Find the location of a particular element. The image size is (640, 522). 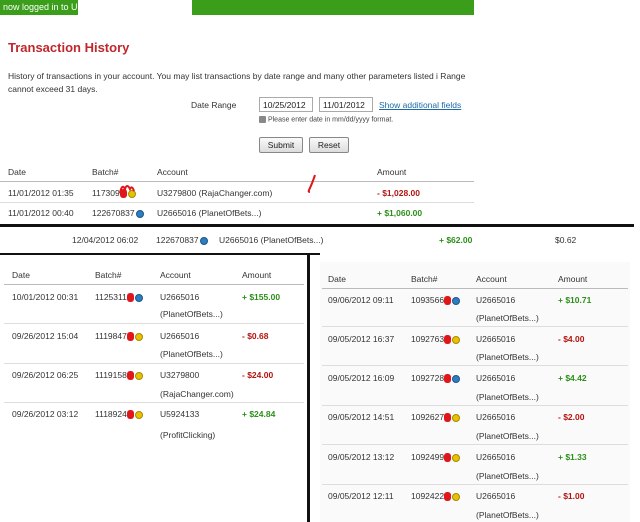

extra-row-date: 12/04/2012 06:02 is located at coordinates (105, 240).